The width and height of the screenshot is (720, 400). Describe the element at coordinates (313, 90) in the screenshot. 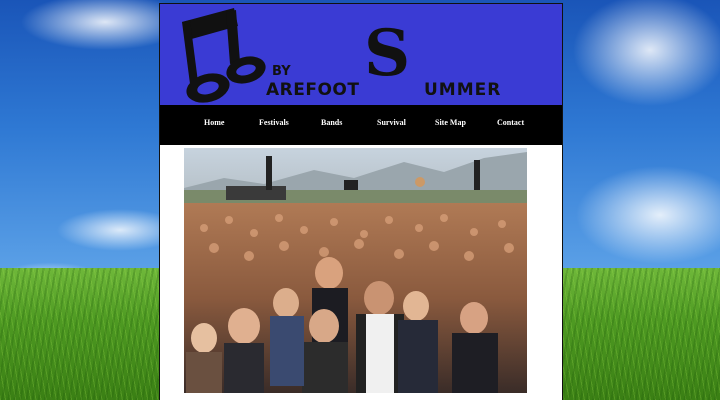

I see `logo-barefoot-text: ArEFOOT` at that location.